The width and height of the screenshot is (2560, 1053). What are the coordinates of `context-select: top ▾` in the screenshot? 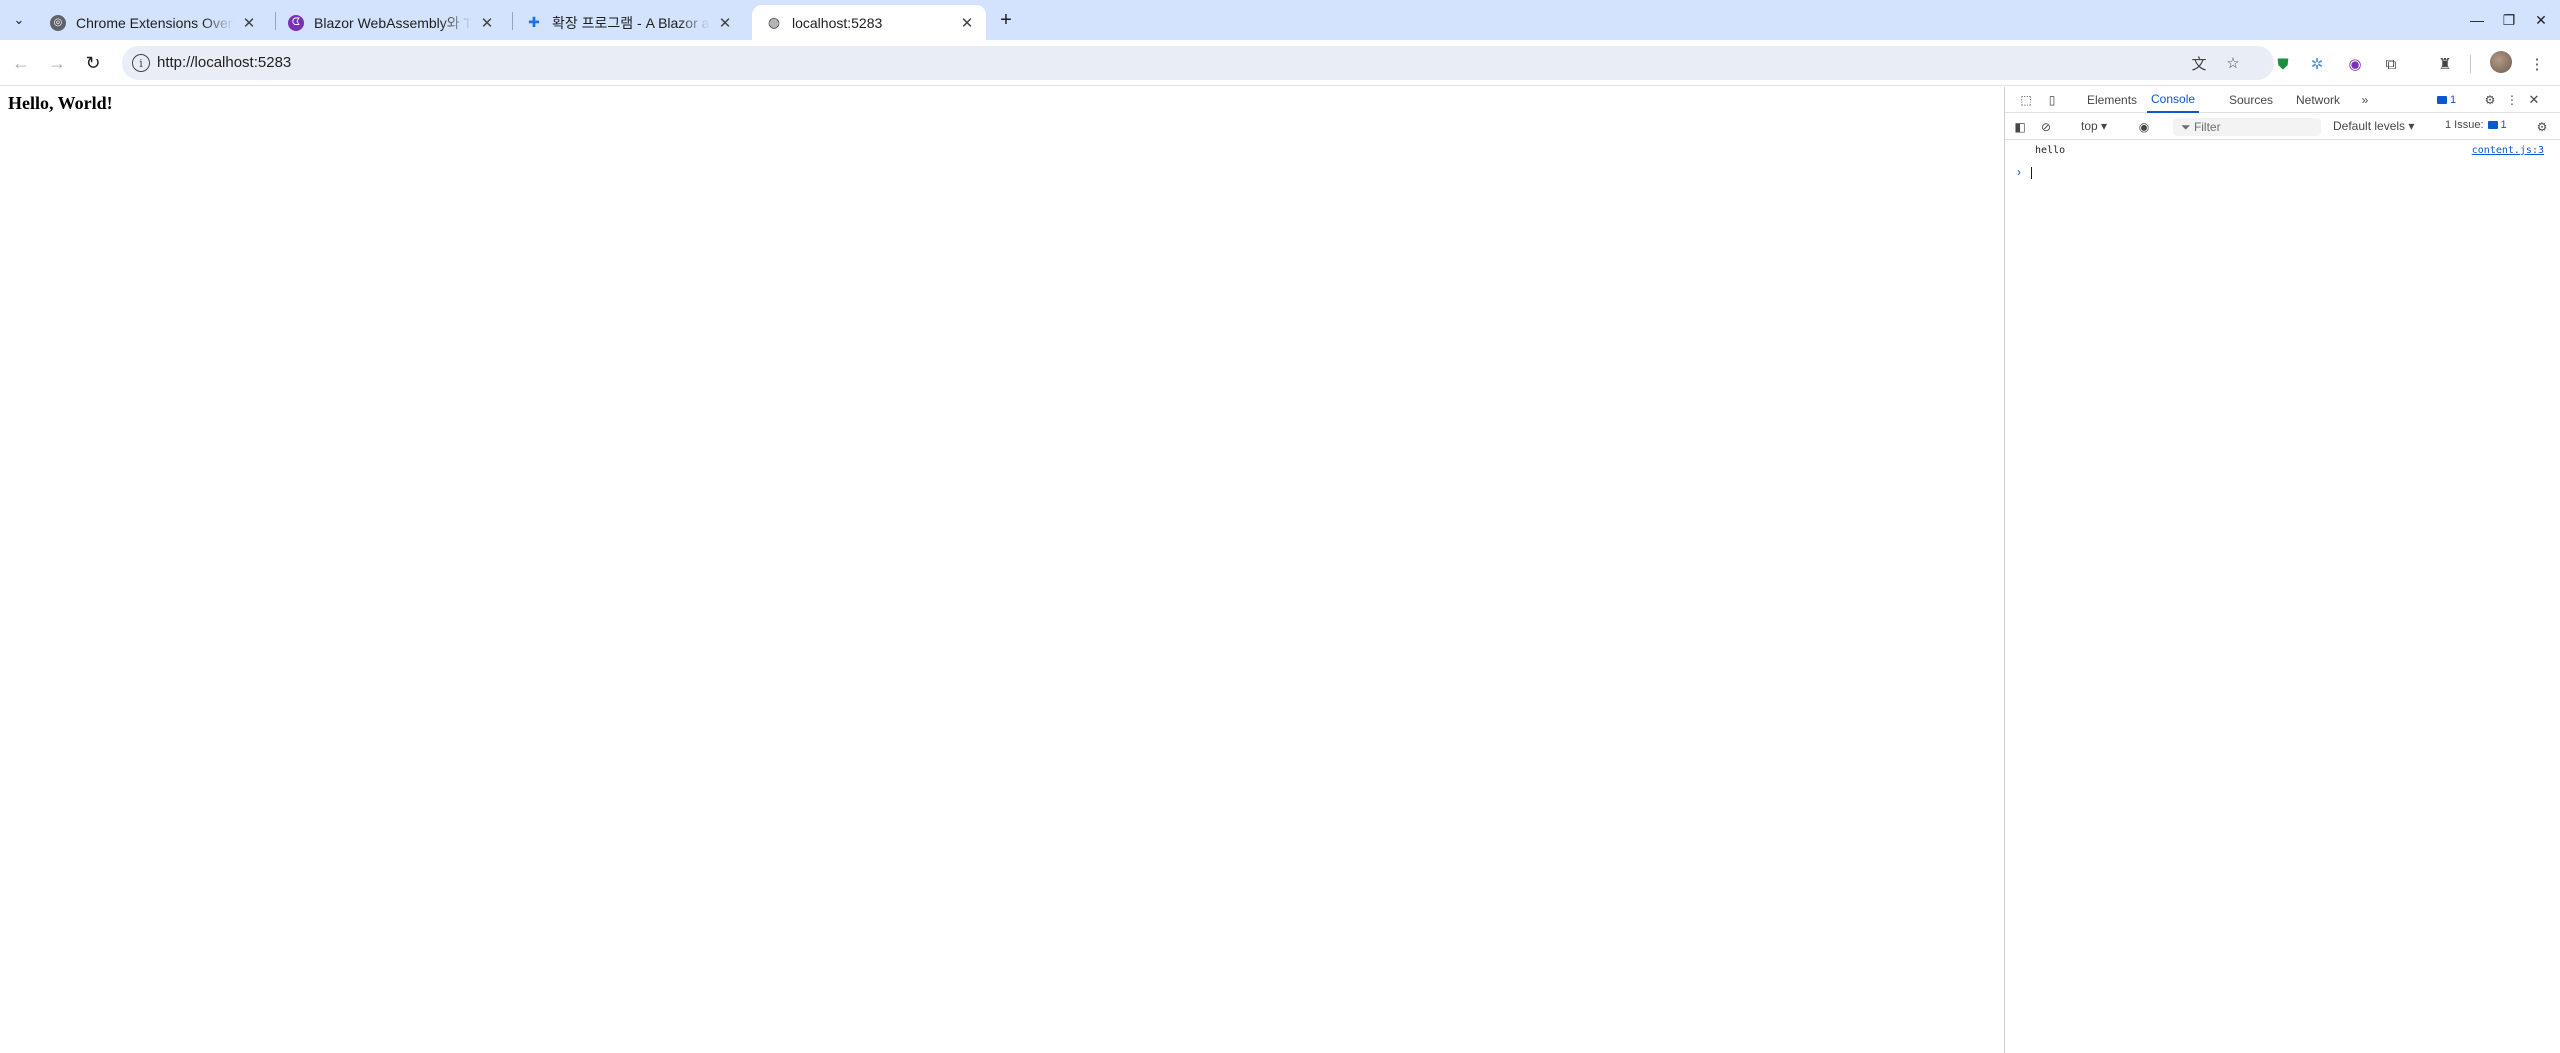 It's located at (2094, 126).